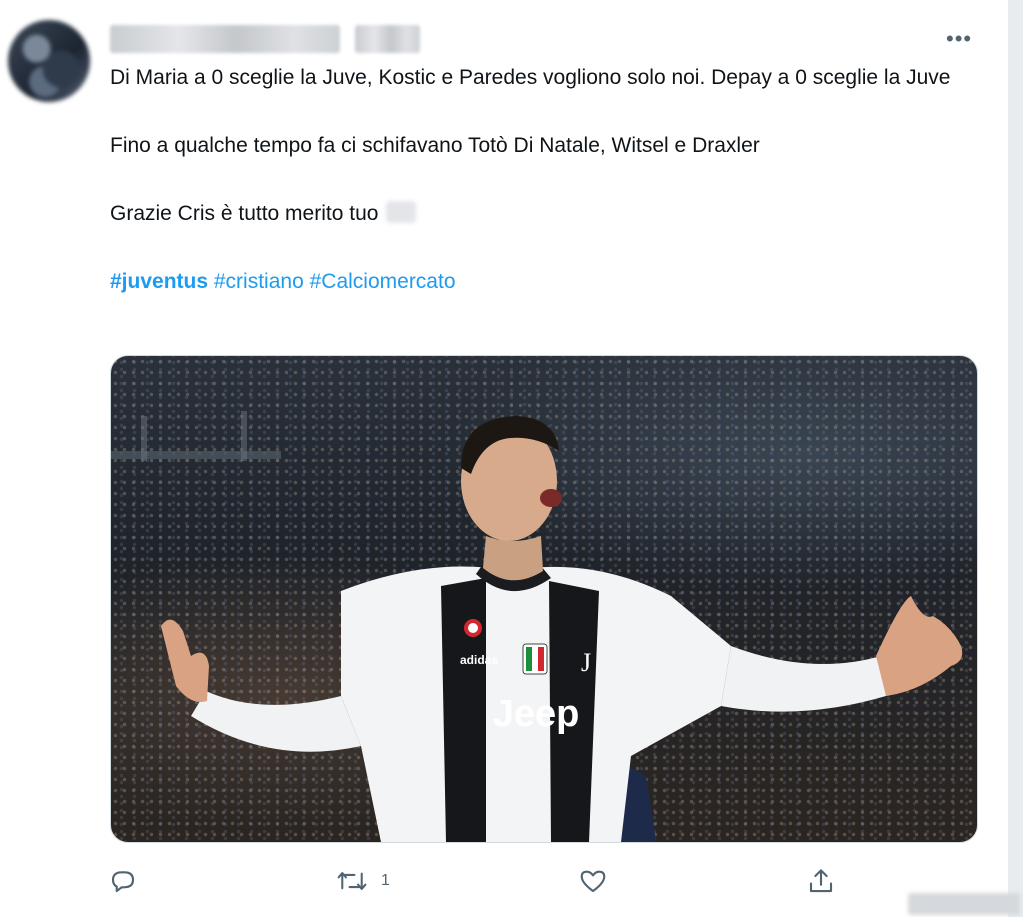 This screenshot has width=1023, height=917. Describe the element at coordinates (586, 662) in the screenshot. I see `svg-text: J` at that location.